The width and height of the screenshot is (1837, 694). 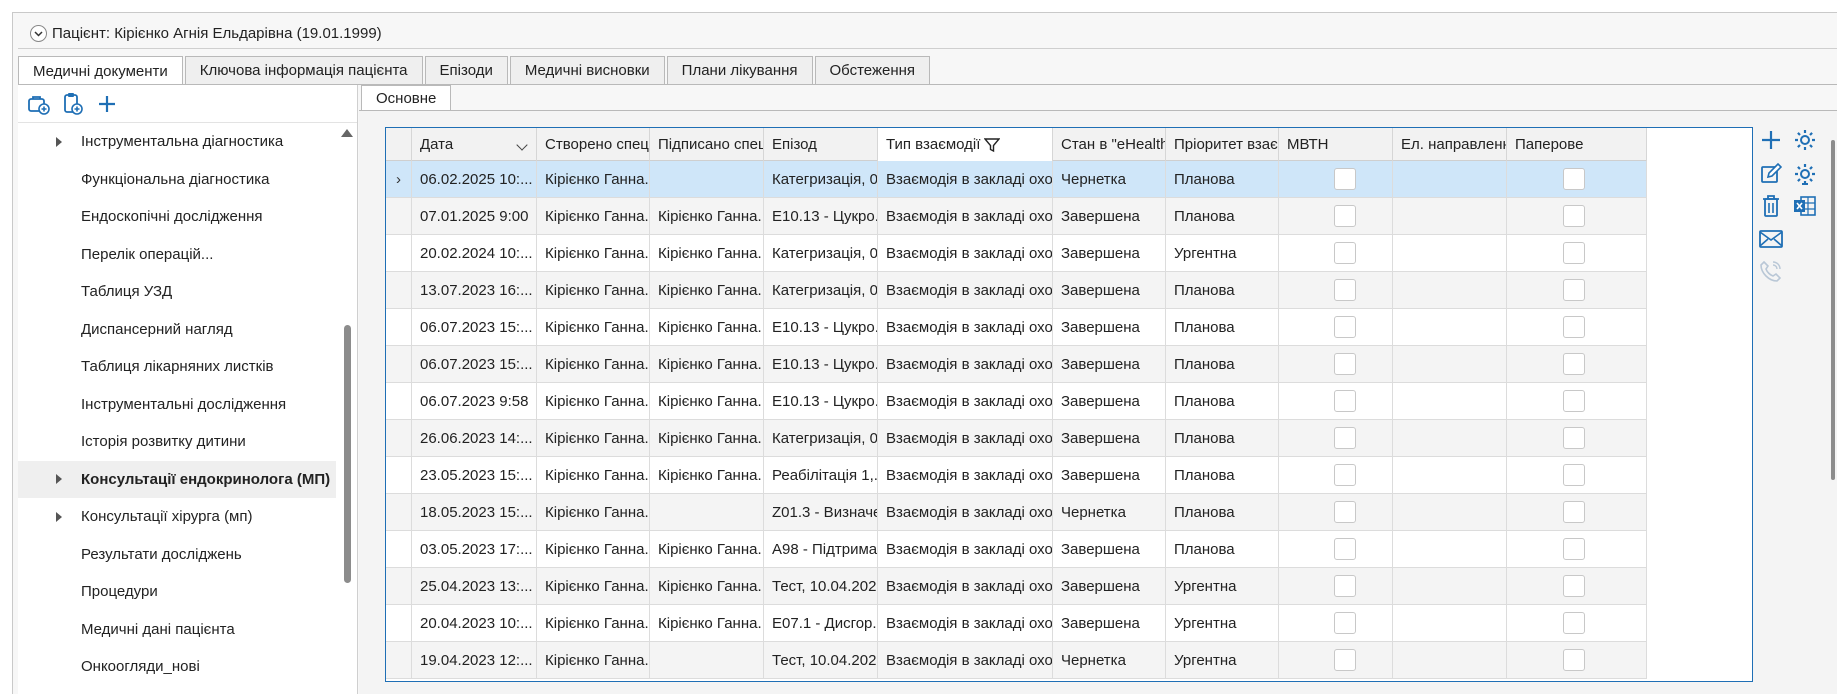 I want to click on page-scroll-thumb, so click(x=1833, y=310).